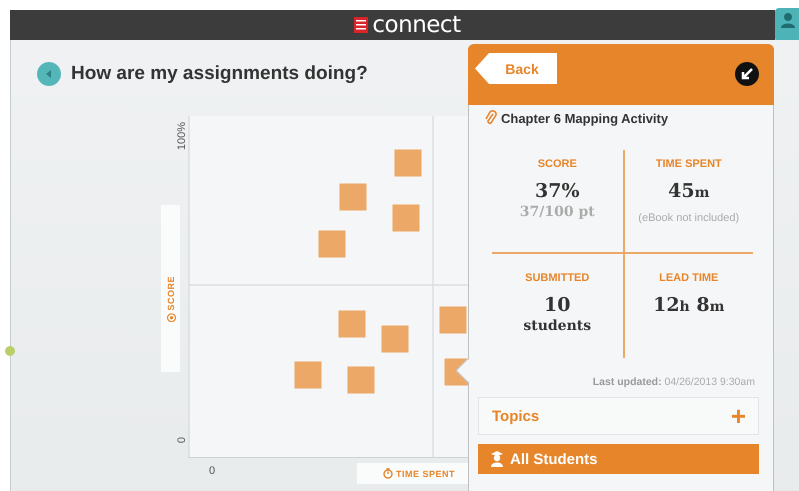  What do you see at coordinates (10, 351) in the screenshot?
I see `handle-dot` at bounding box center [10, 351].